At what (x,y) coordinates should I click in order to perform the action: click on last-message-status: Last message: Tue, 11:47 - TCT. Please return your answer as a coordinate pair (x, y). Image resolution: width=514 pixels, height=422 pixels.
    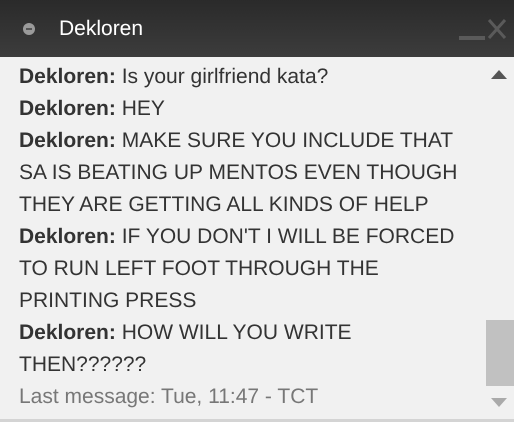
    Looking at the image, I should click on (169, 397).